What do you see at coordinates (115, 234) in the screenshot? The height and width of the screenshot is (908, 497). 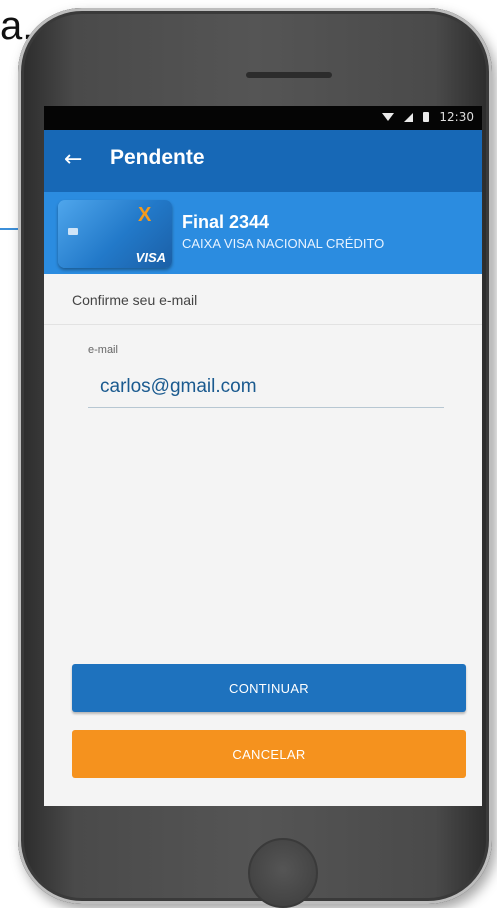 I see `credit-card-image: X VISA` at bounding box center [115, 234].